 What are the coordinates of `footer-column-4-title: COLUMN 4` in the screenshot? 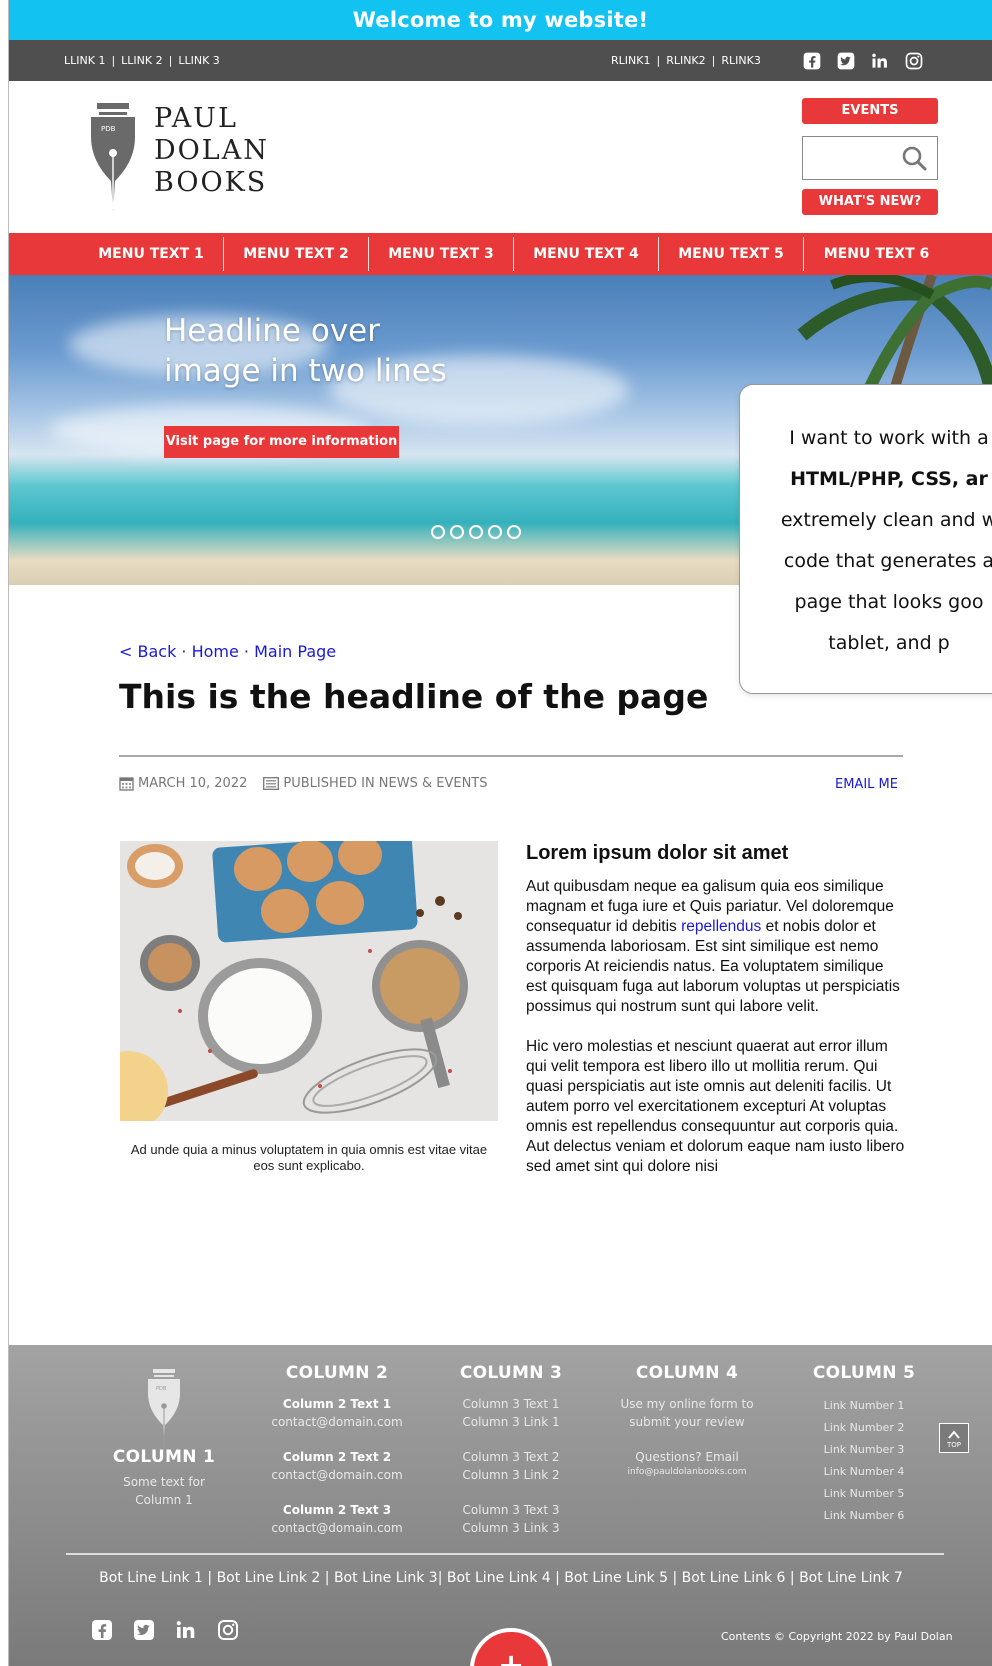 It's located at (687, 1373).